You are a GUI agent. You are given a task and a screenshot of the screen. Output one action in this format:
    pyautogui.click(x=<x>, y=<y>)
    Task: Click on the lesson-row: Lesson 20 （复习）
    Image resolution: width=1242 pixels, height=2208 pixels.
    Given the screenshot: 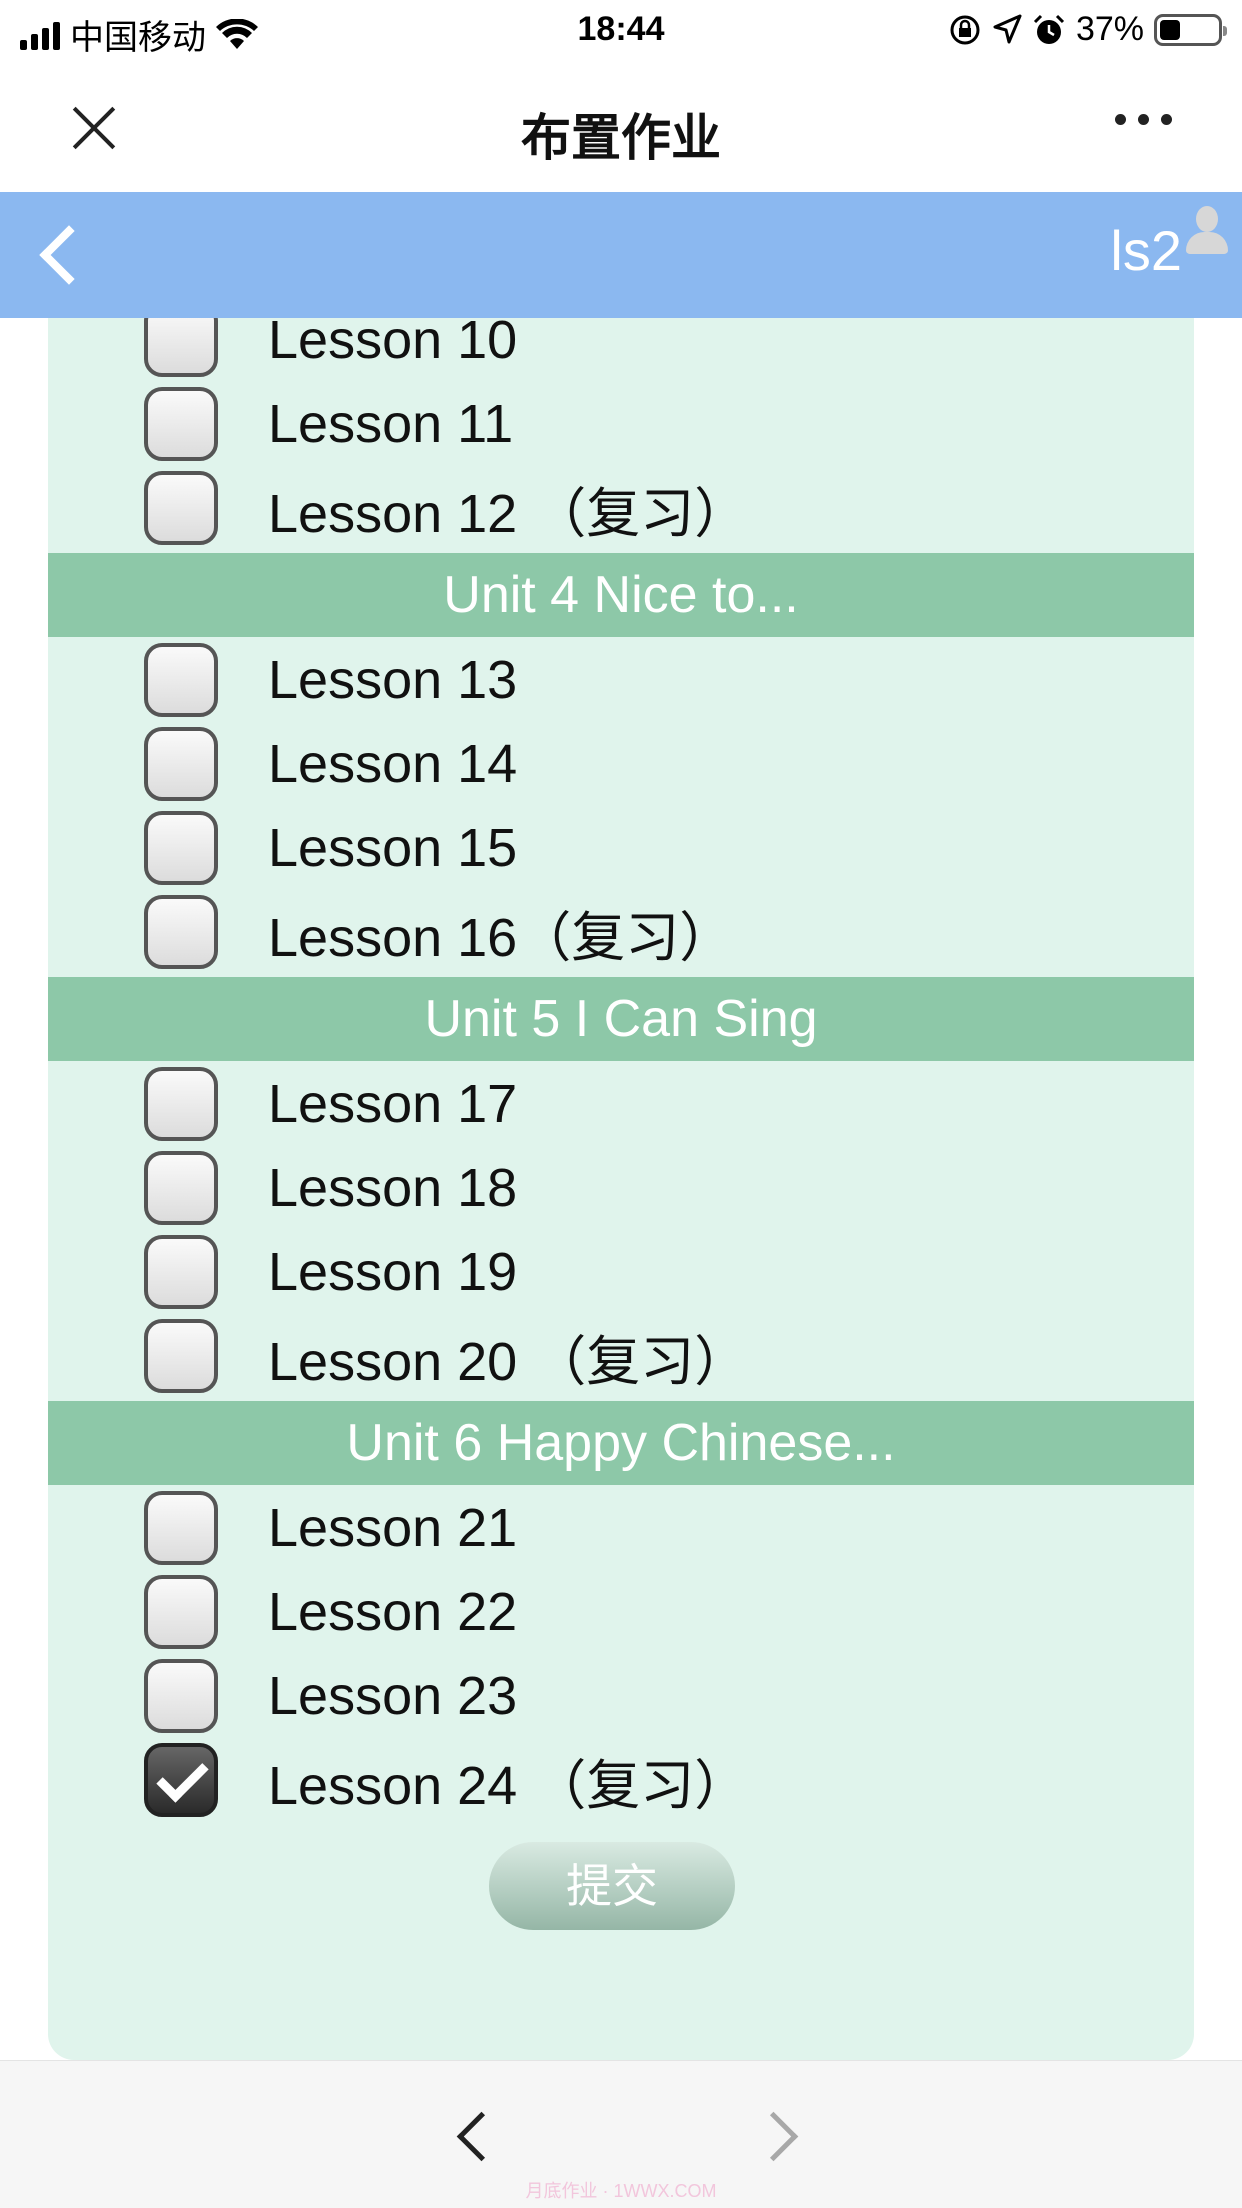 What is the action you would take?
    pyautogui.click(x=446, y=1356)
    